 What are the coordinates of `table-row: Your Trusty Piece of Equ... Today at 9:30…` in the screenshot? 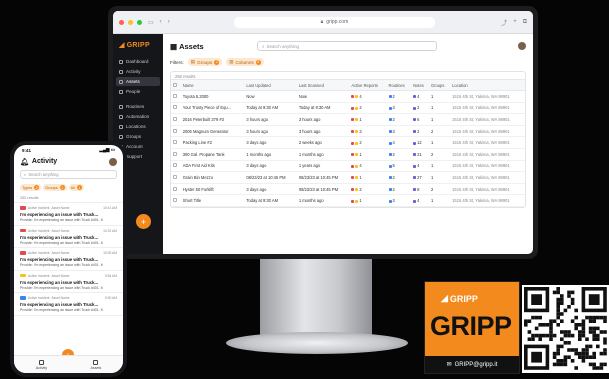 It's located at (348, 108).